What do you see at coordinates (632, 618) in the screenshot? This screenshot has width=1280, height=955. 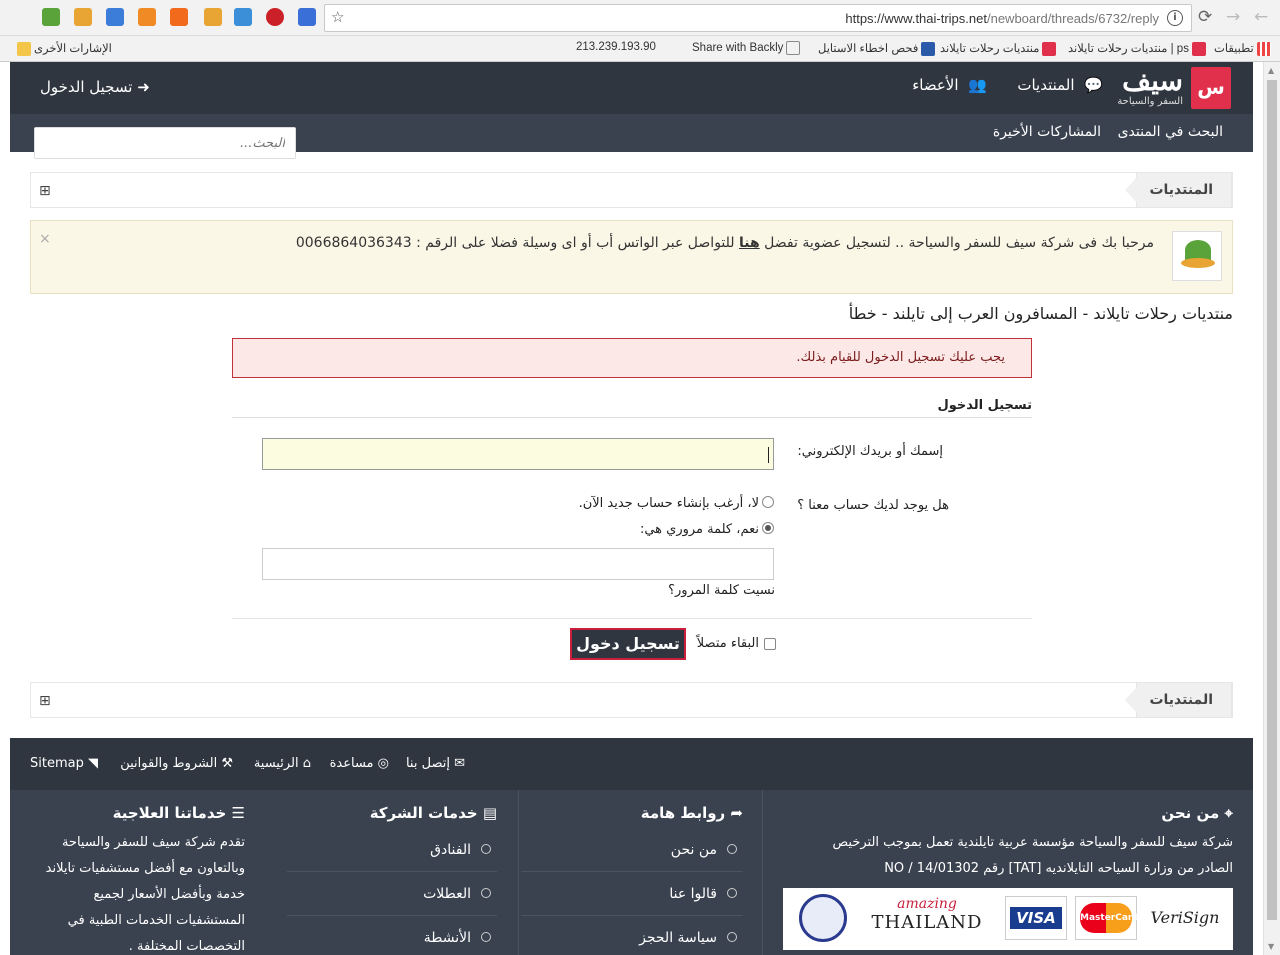 I see `form-divider` at bounding box center [632, 618].